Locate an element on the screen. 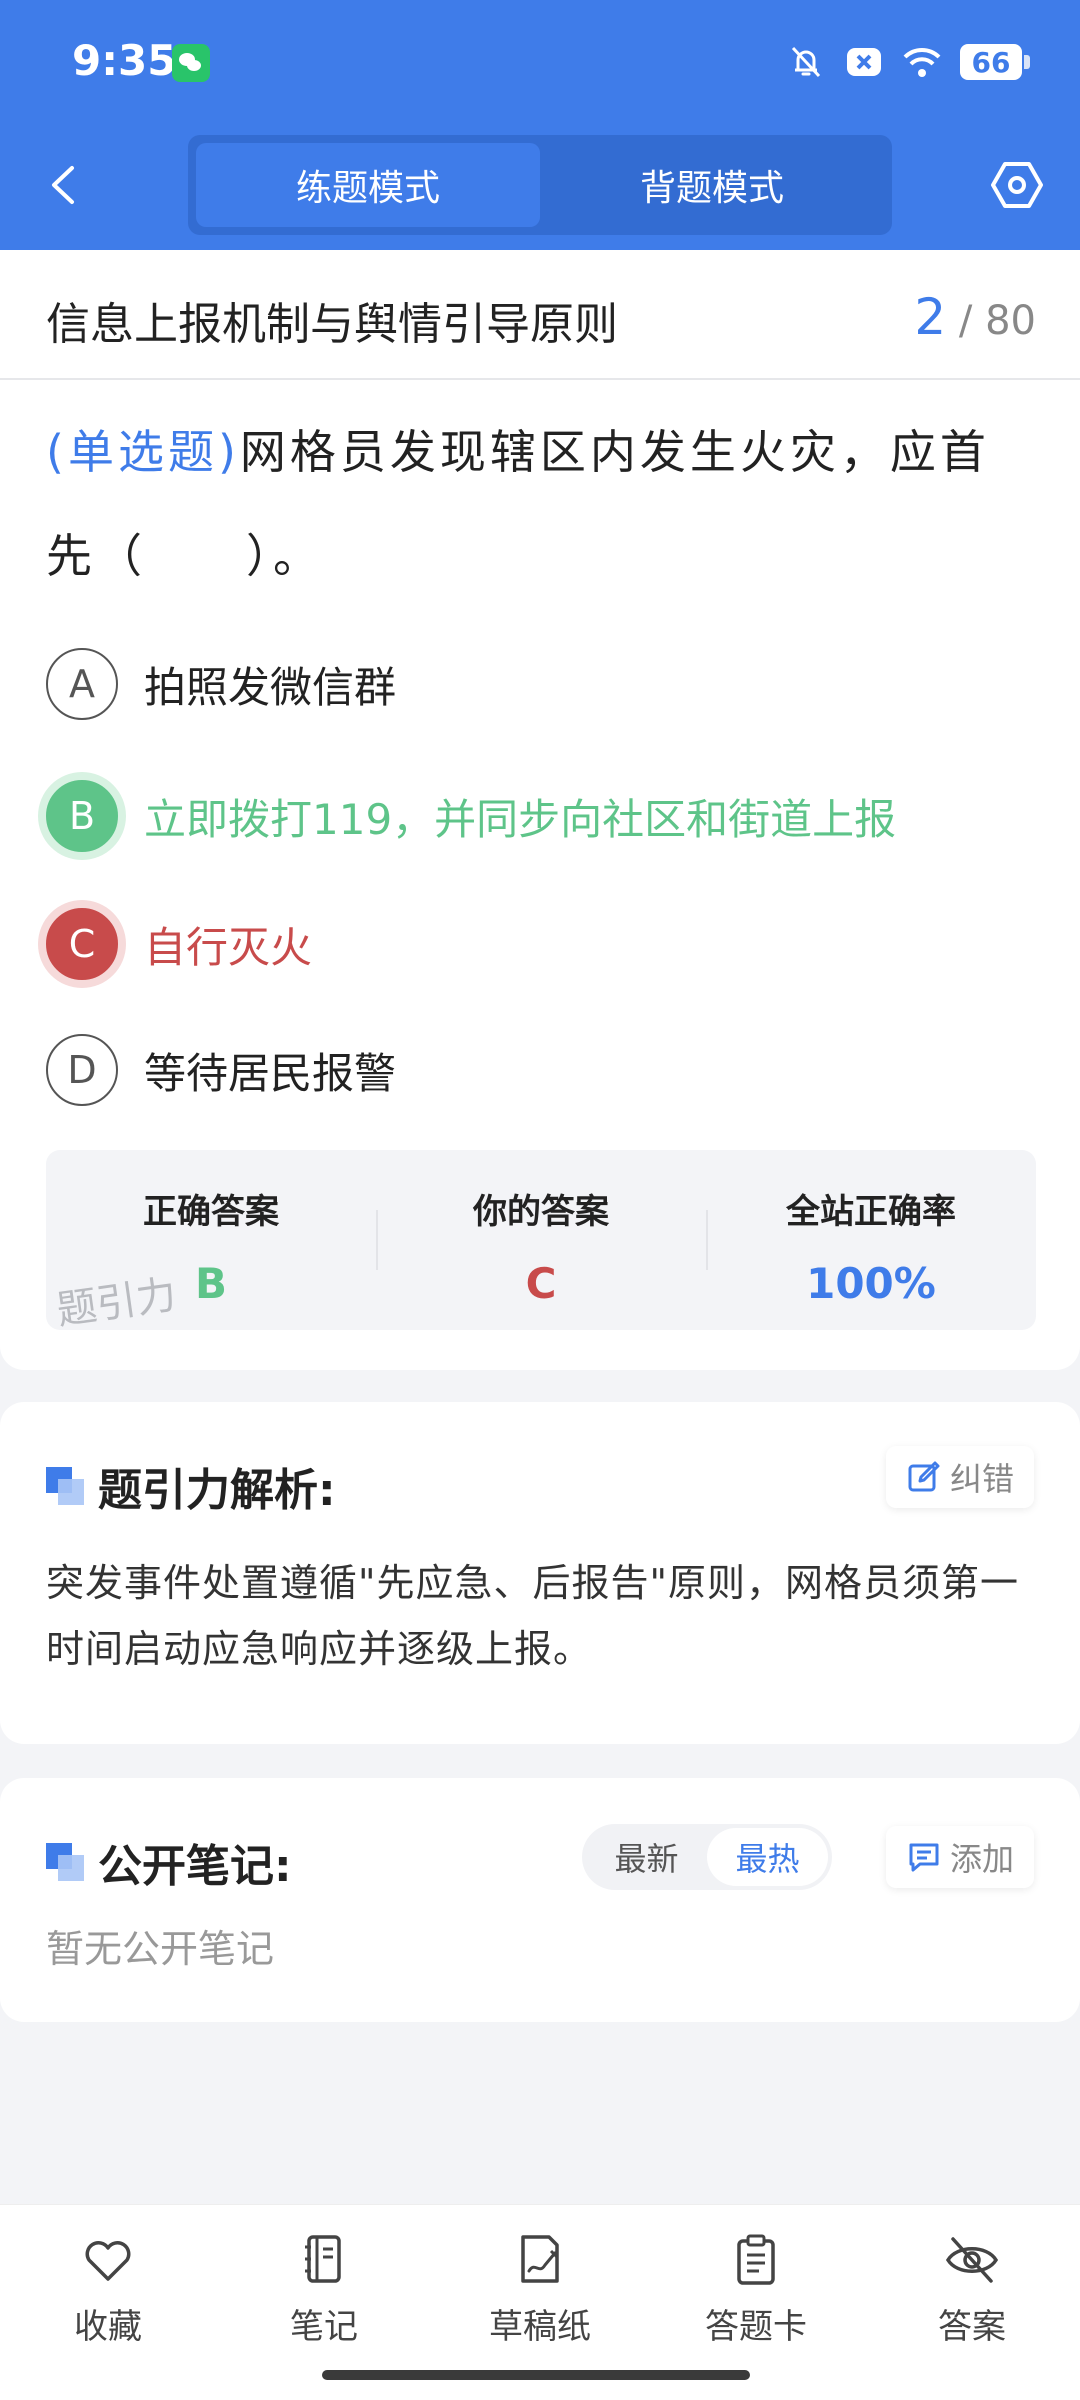 The image size is (1080, 2400). notes-sort-toggle: 最新 最热 is located at coordinates (707, 1857).